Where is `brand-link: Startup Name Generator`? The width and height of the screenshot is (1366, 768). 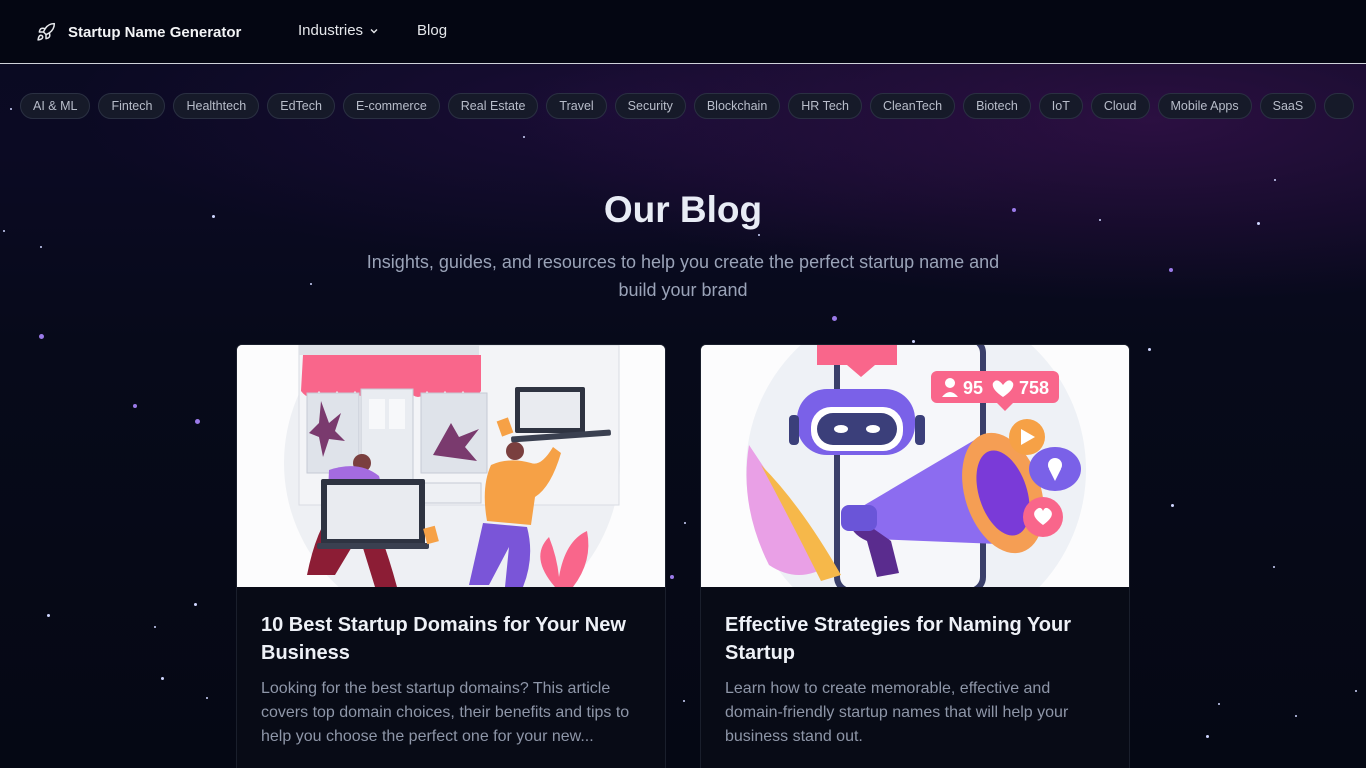
brand-link: Startup Name Generator is located at coordinates (138, 32).